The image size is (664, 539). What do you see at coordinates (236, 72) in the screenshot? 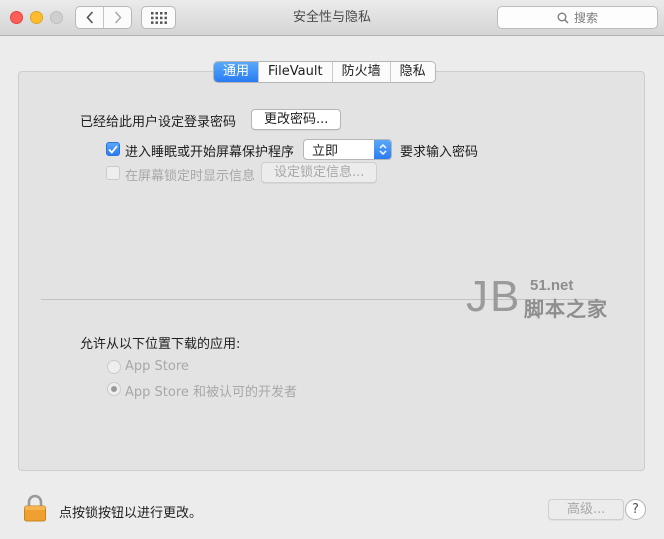
I see `tab-general: 通用` at bounding box center [236, 72].